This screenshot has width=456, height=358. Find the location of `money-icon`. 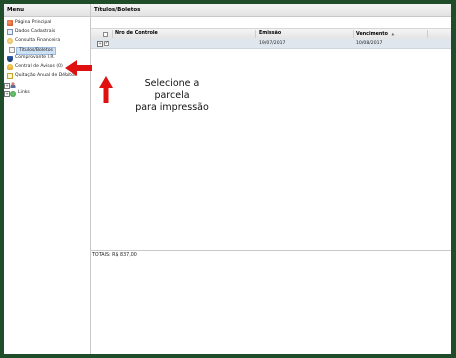

money-icon is located at coordinates (10, 40).